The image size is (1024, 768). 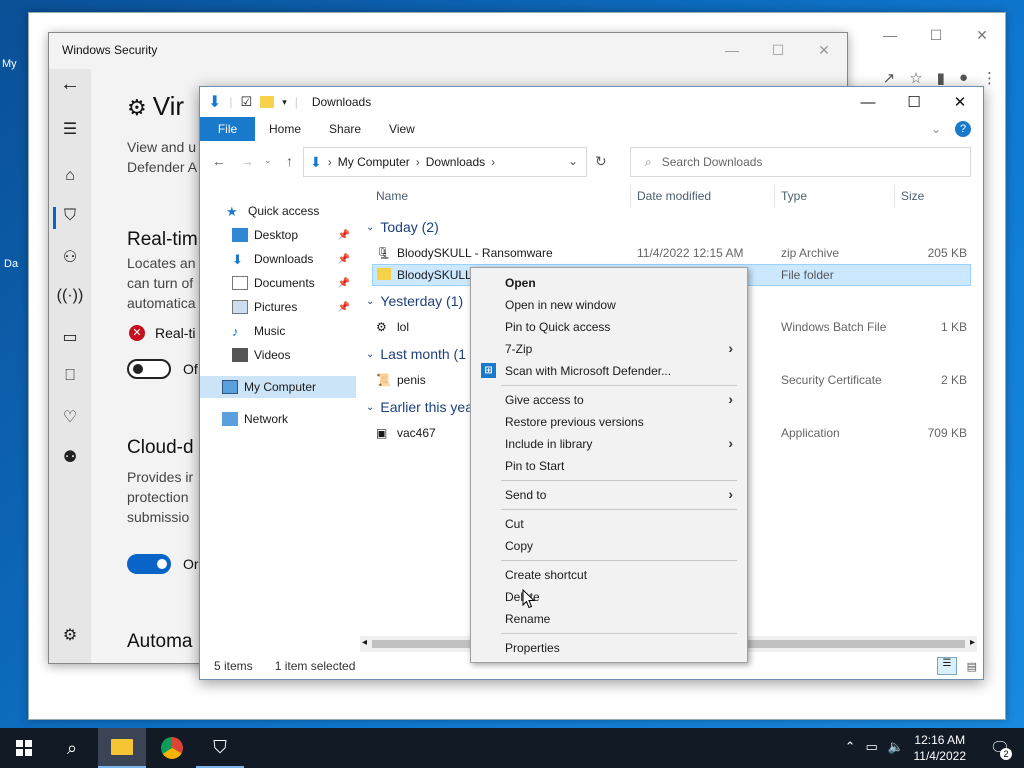 What do you see at coordinates (609, 619) in the screenshot?
I see `menu-item-rename: Rename` at bounding box center [609, 619].